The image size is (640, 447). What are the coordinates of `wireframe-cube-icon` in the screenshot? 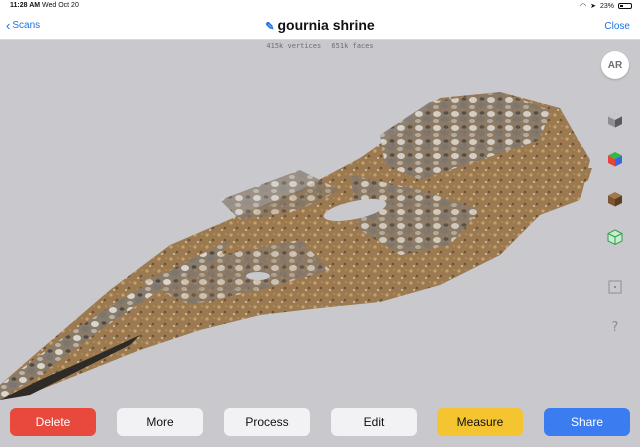 It's located at (615, 237).